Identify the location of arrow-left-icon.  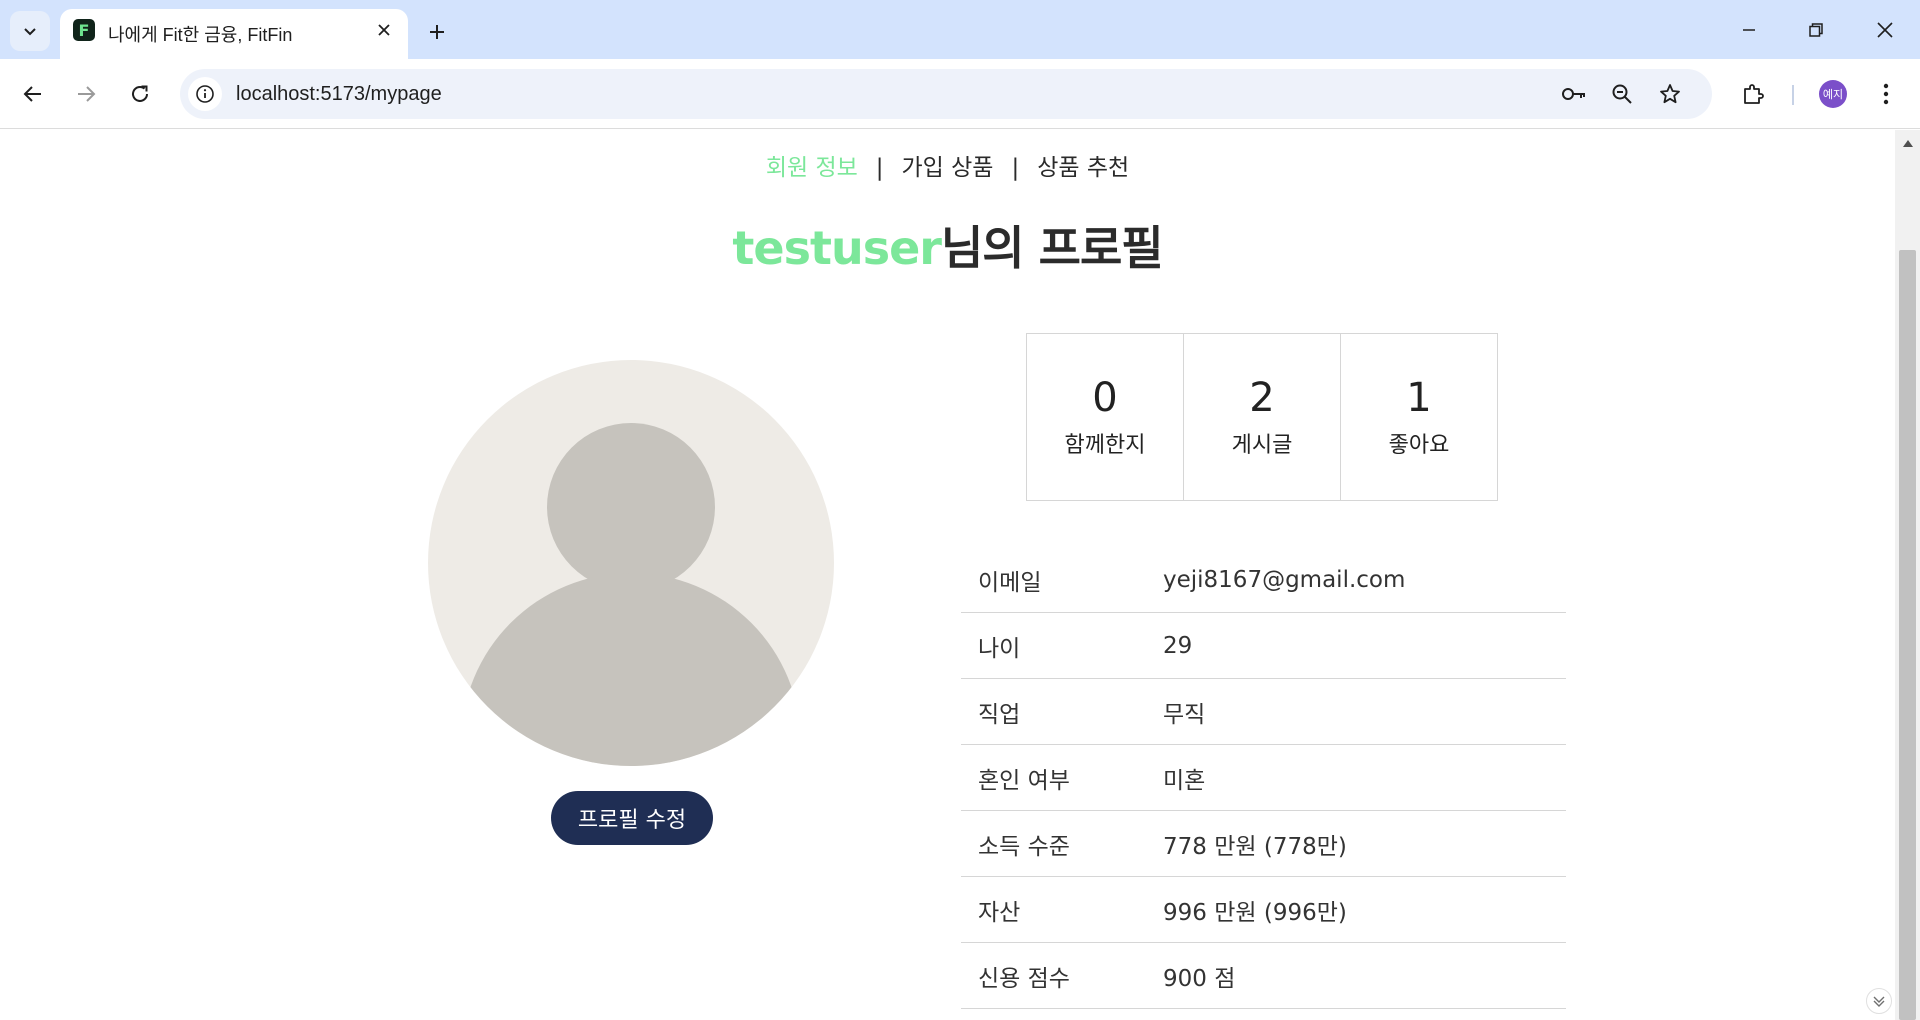
(32, 94).